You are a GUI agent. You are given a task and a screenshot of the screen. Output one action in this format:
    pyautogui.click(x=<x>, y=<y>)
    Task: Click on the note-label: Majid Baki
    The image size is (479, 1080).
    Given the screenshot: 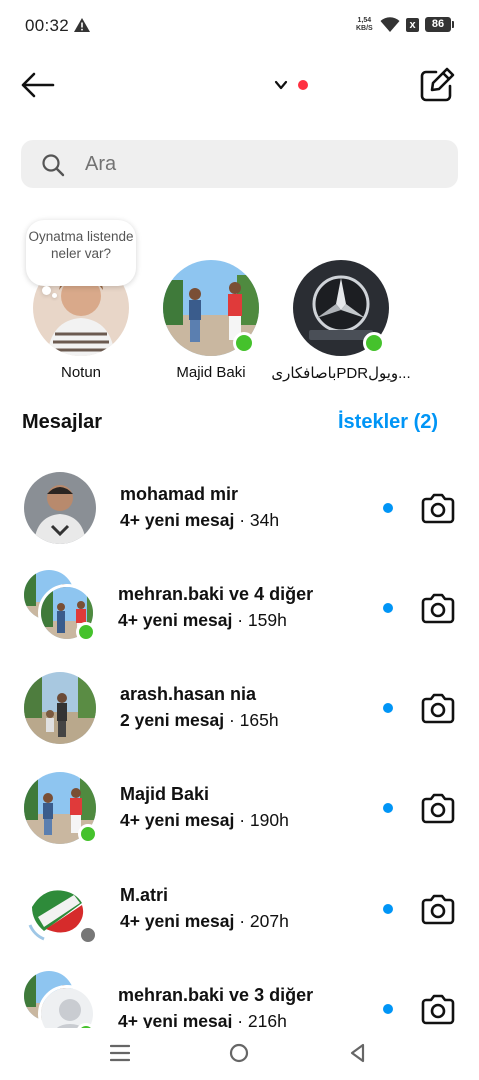 What is the action you would take?
    pyautogui.click(x=211, y=372)
    